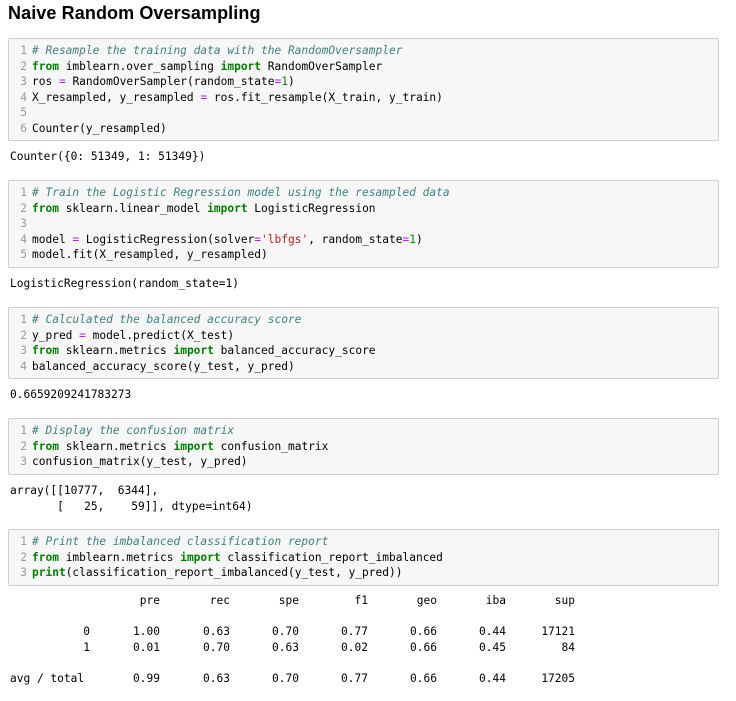 Image resolution: width=736 pixels, height=701 pixels. What do you see at coordinates (146, 647) in the screenshot?
I see `report-cell: 0.01` at bounding box center [146, 647].